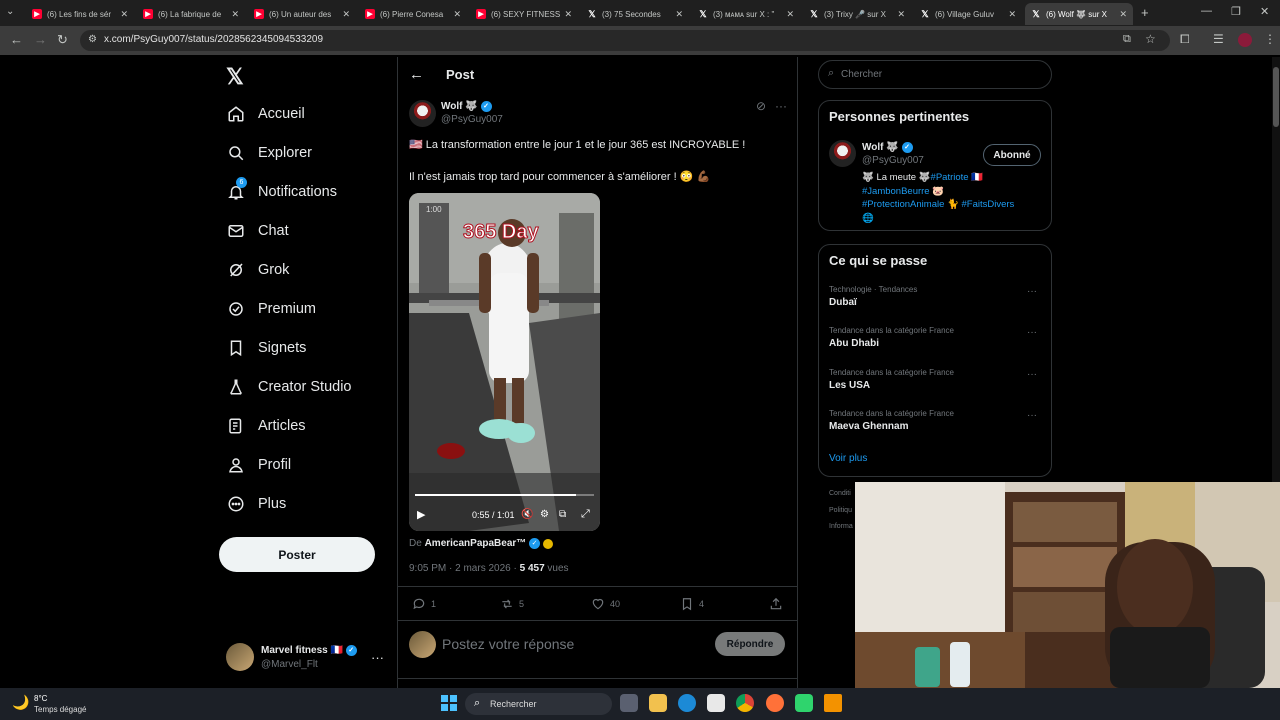  What do you see at coordinates (833, 703) in the screenshot?
I see `vlc-icon` at bounding box center [833, 703].